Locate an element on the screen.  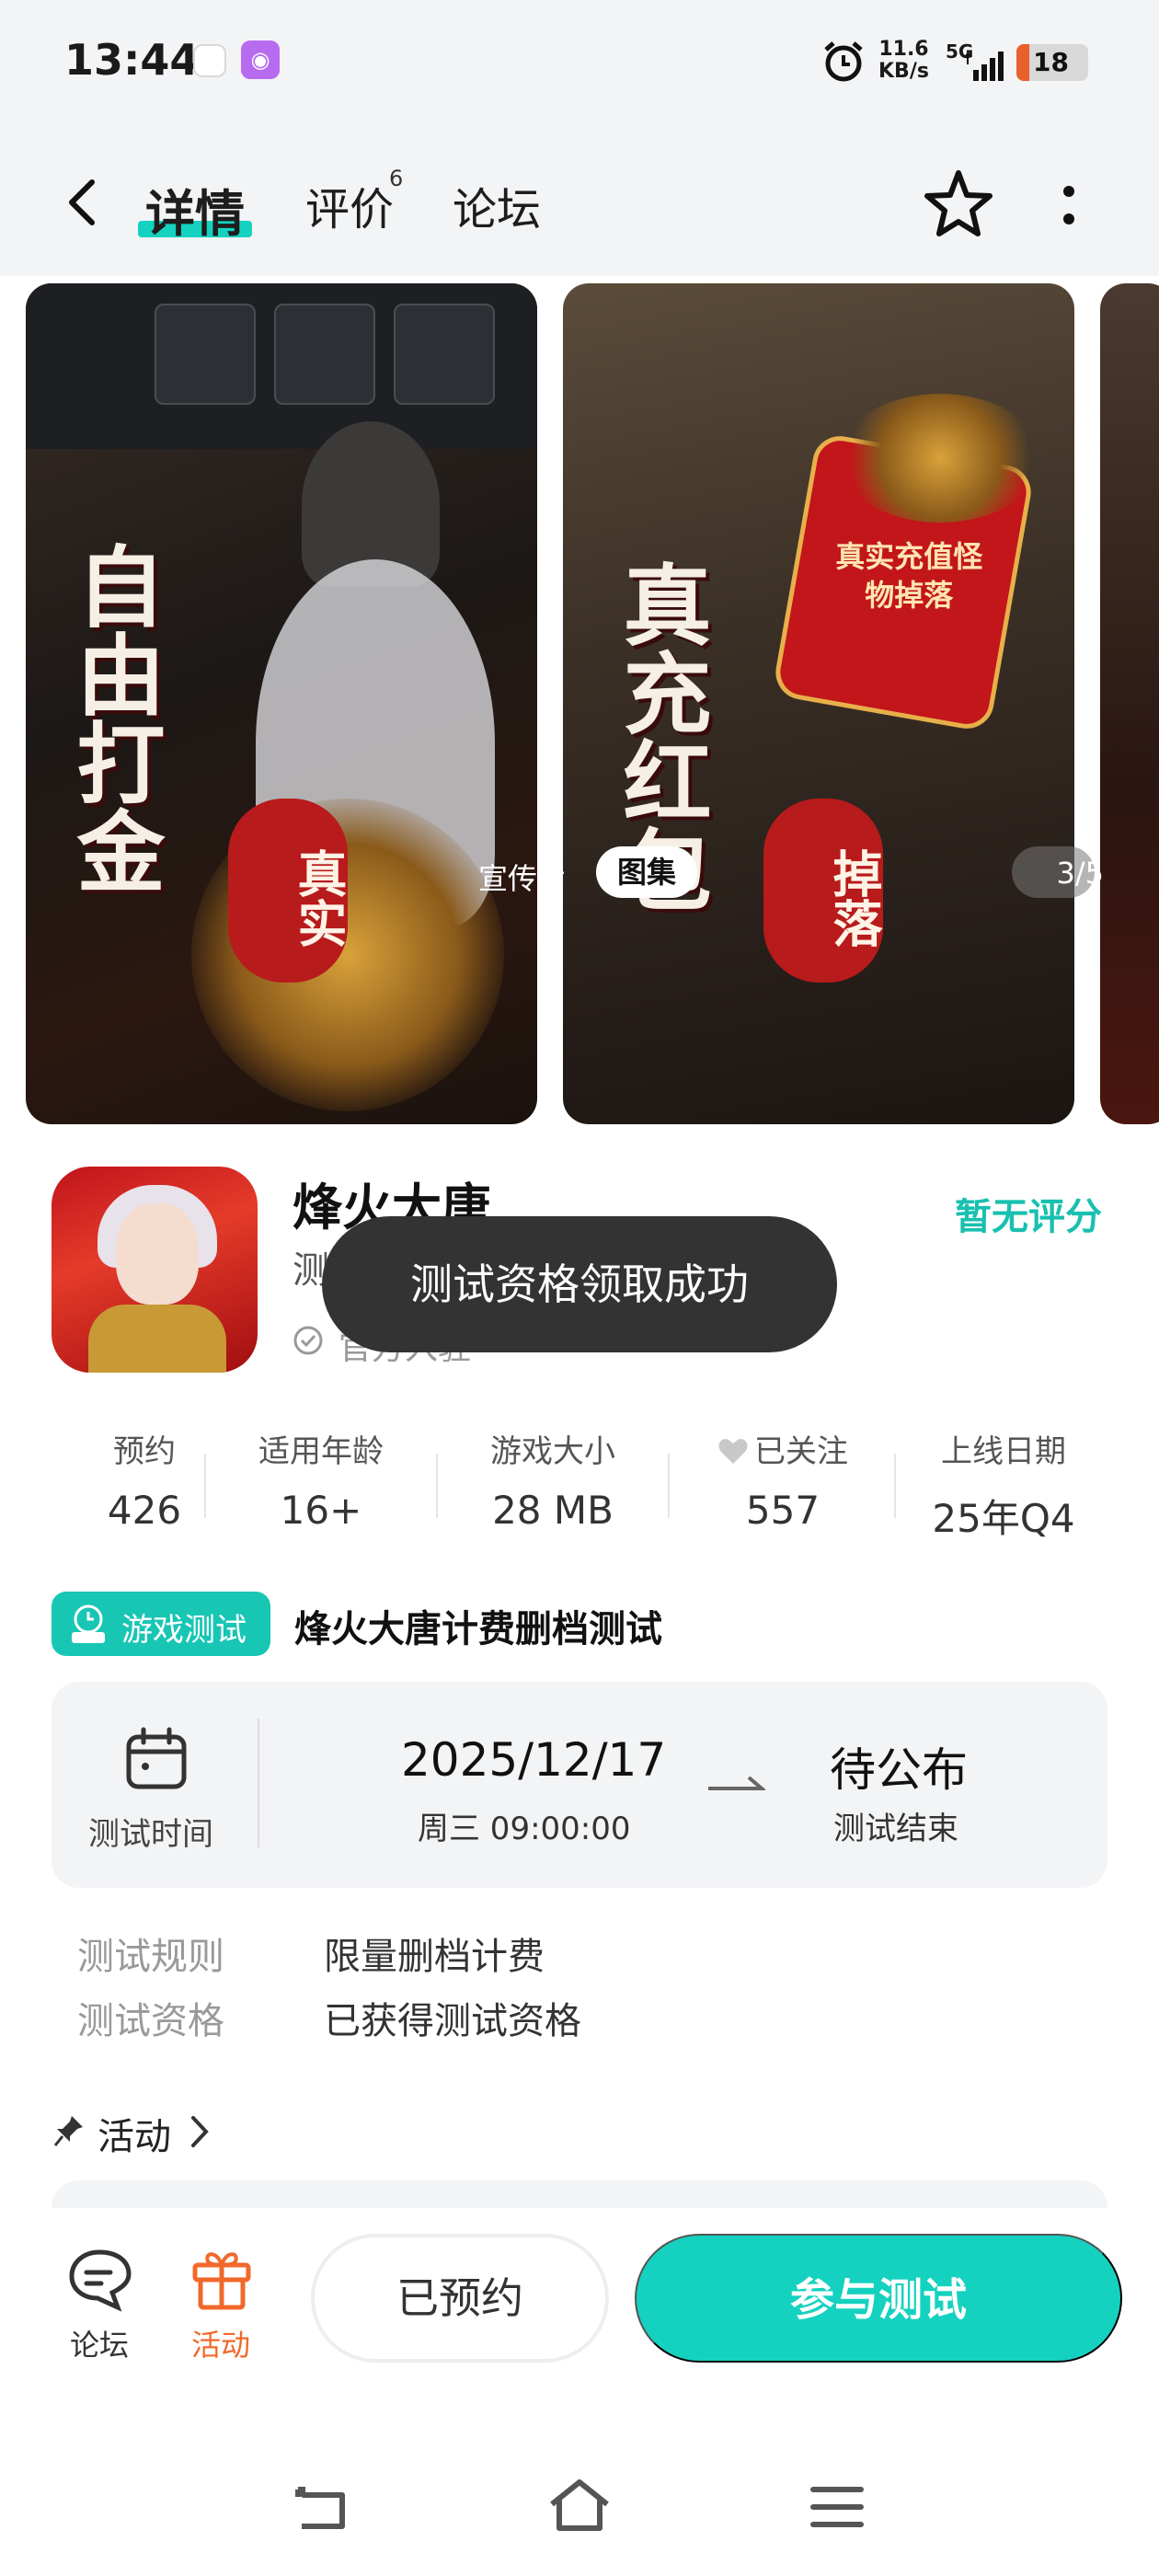
calendar-icon is located at coordinates (156, 1758).